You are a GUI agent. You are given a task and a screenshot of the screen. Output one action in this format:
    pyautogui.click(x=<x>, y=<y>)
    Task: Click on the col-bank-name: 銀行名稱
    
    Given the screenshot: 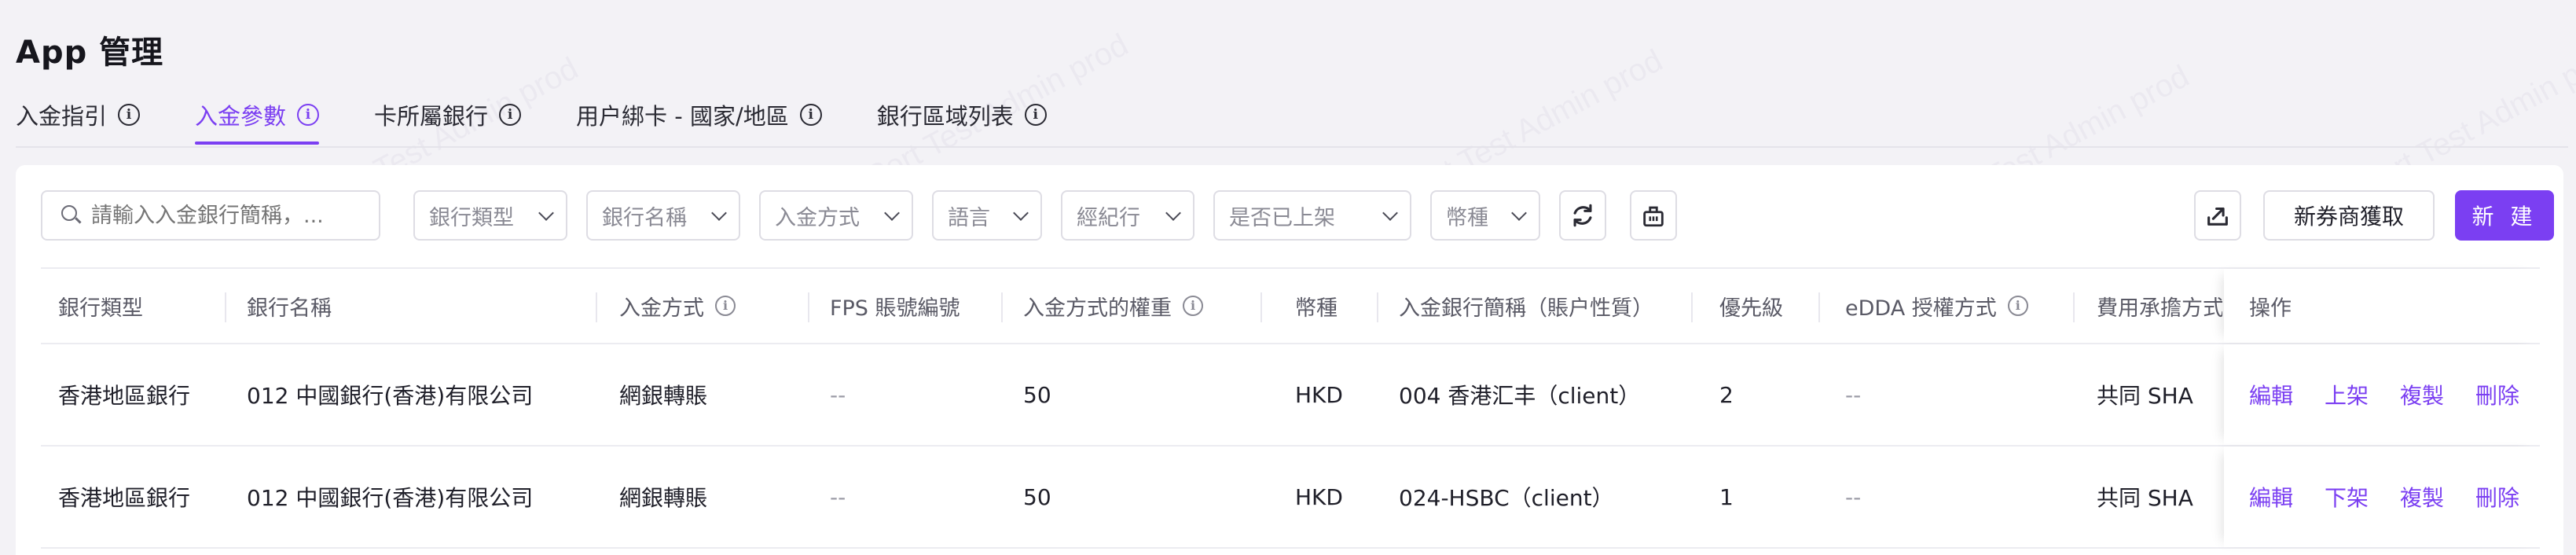 What is the action you would take?
    pyautogui.click(x=289, y=309)
    